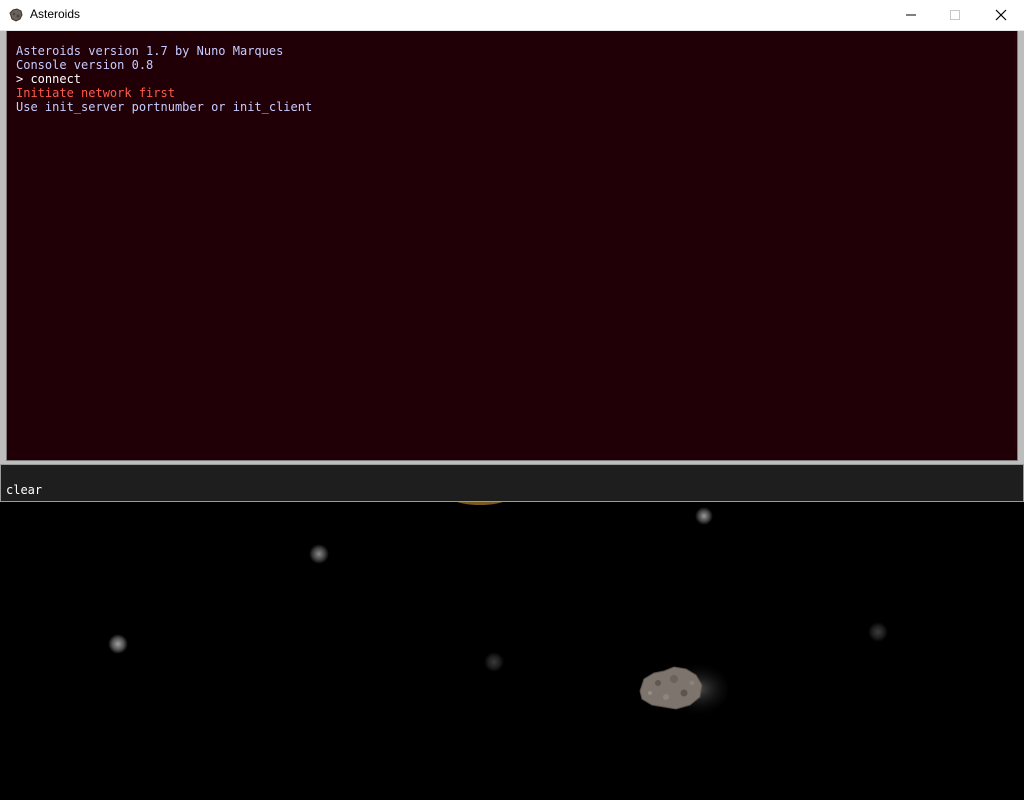 The width and height of the screenshot is (1024, 800). What do you see at coordinates (16, 15) in the screenshot?
I see `asteroid-app-icon` at bounding box center [16, 15].